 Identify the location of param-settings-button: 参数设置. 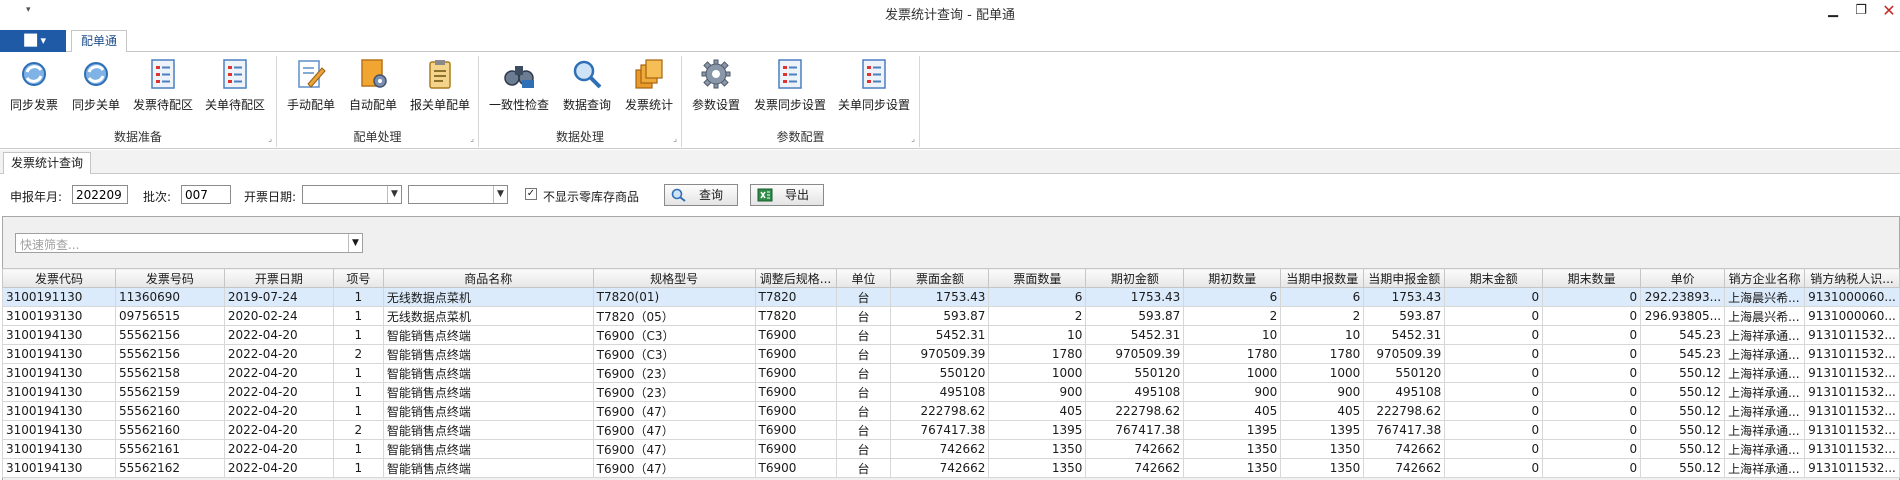
(716, 88).